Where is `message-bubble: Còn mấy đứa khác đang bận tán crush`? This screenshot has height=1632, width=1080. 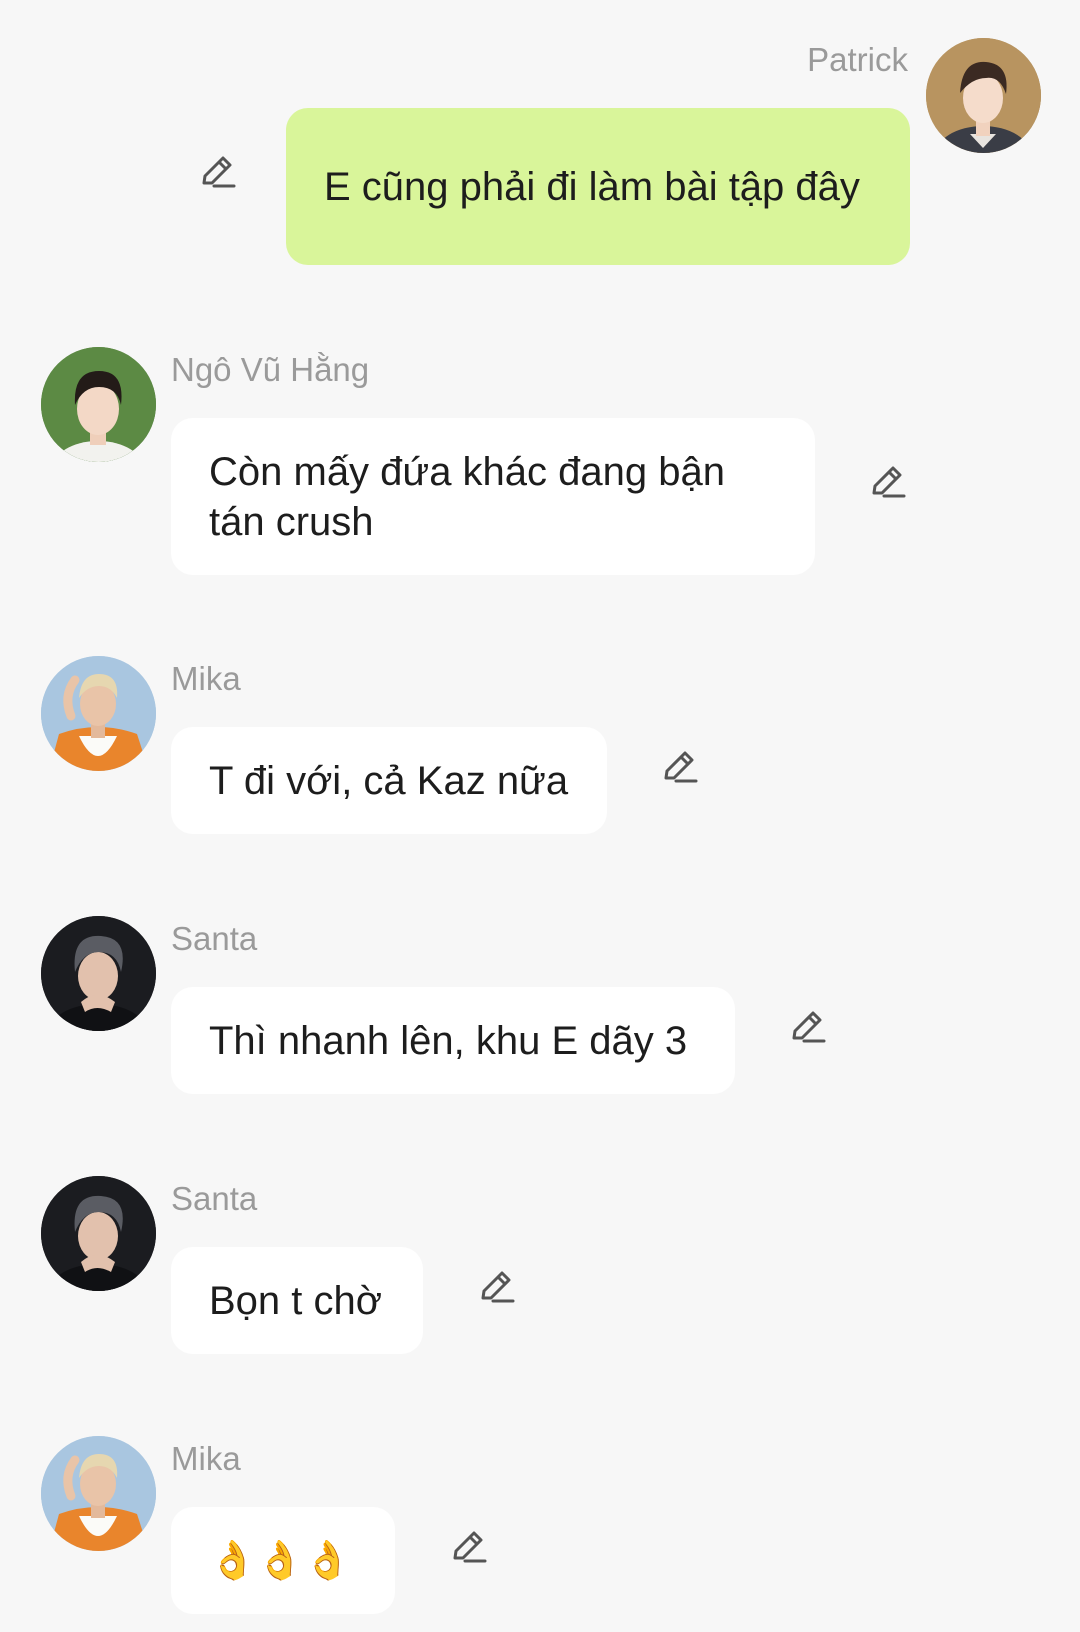 message-bubble: Còn mấy đứa khác đang bận tán crush is located at coordinates (493, 496).